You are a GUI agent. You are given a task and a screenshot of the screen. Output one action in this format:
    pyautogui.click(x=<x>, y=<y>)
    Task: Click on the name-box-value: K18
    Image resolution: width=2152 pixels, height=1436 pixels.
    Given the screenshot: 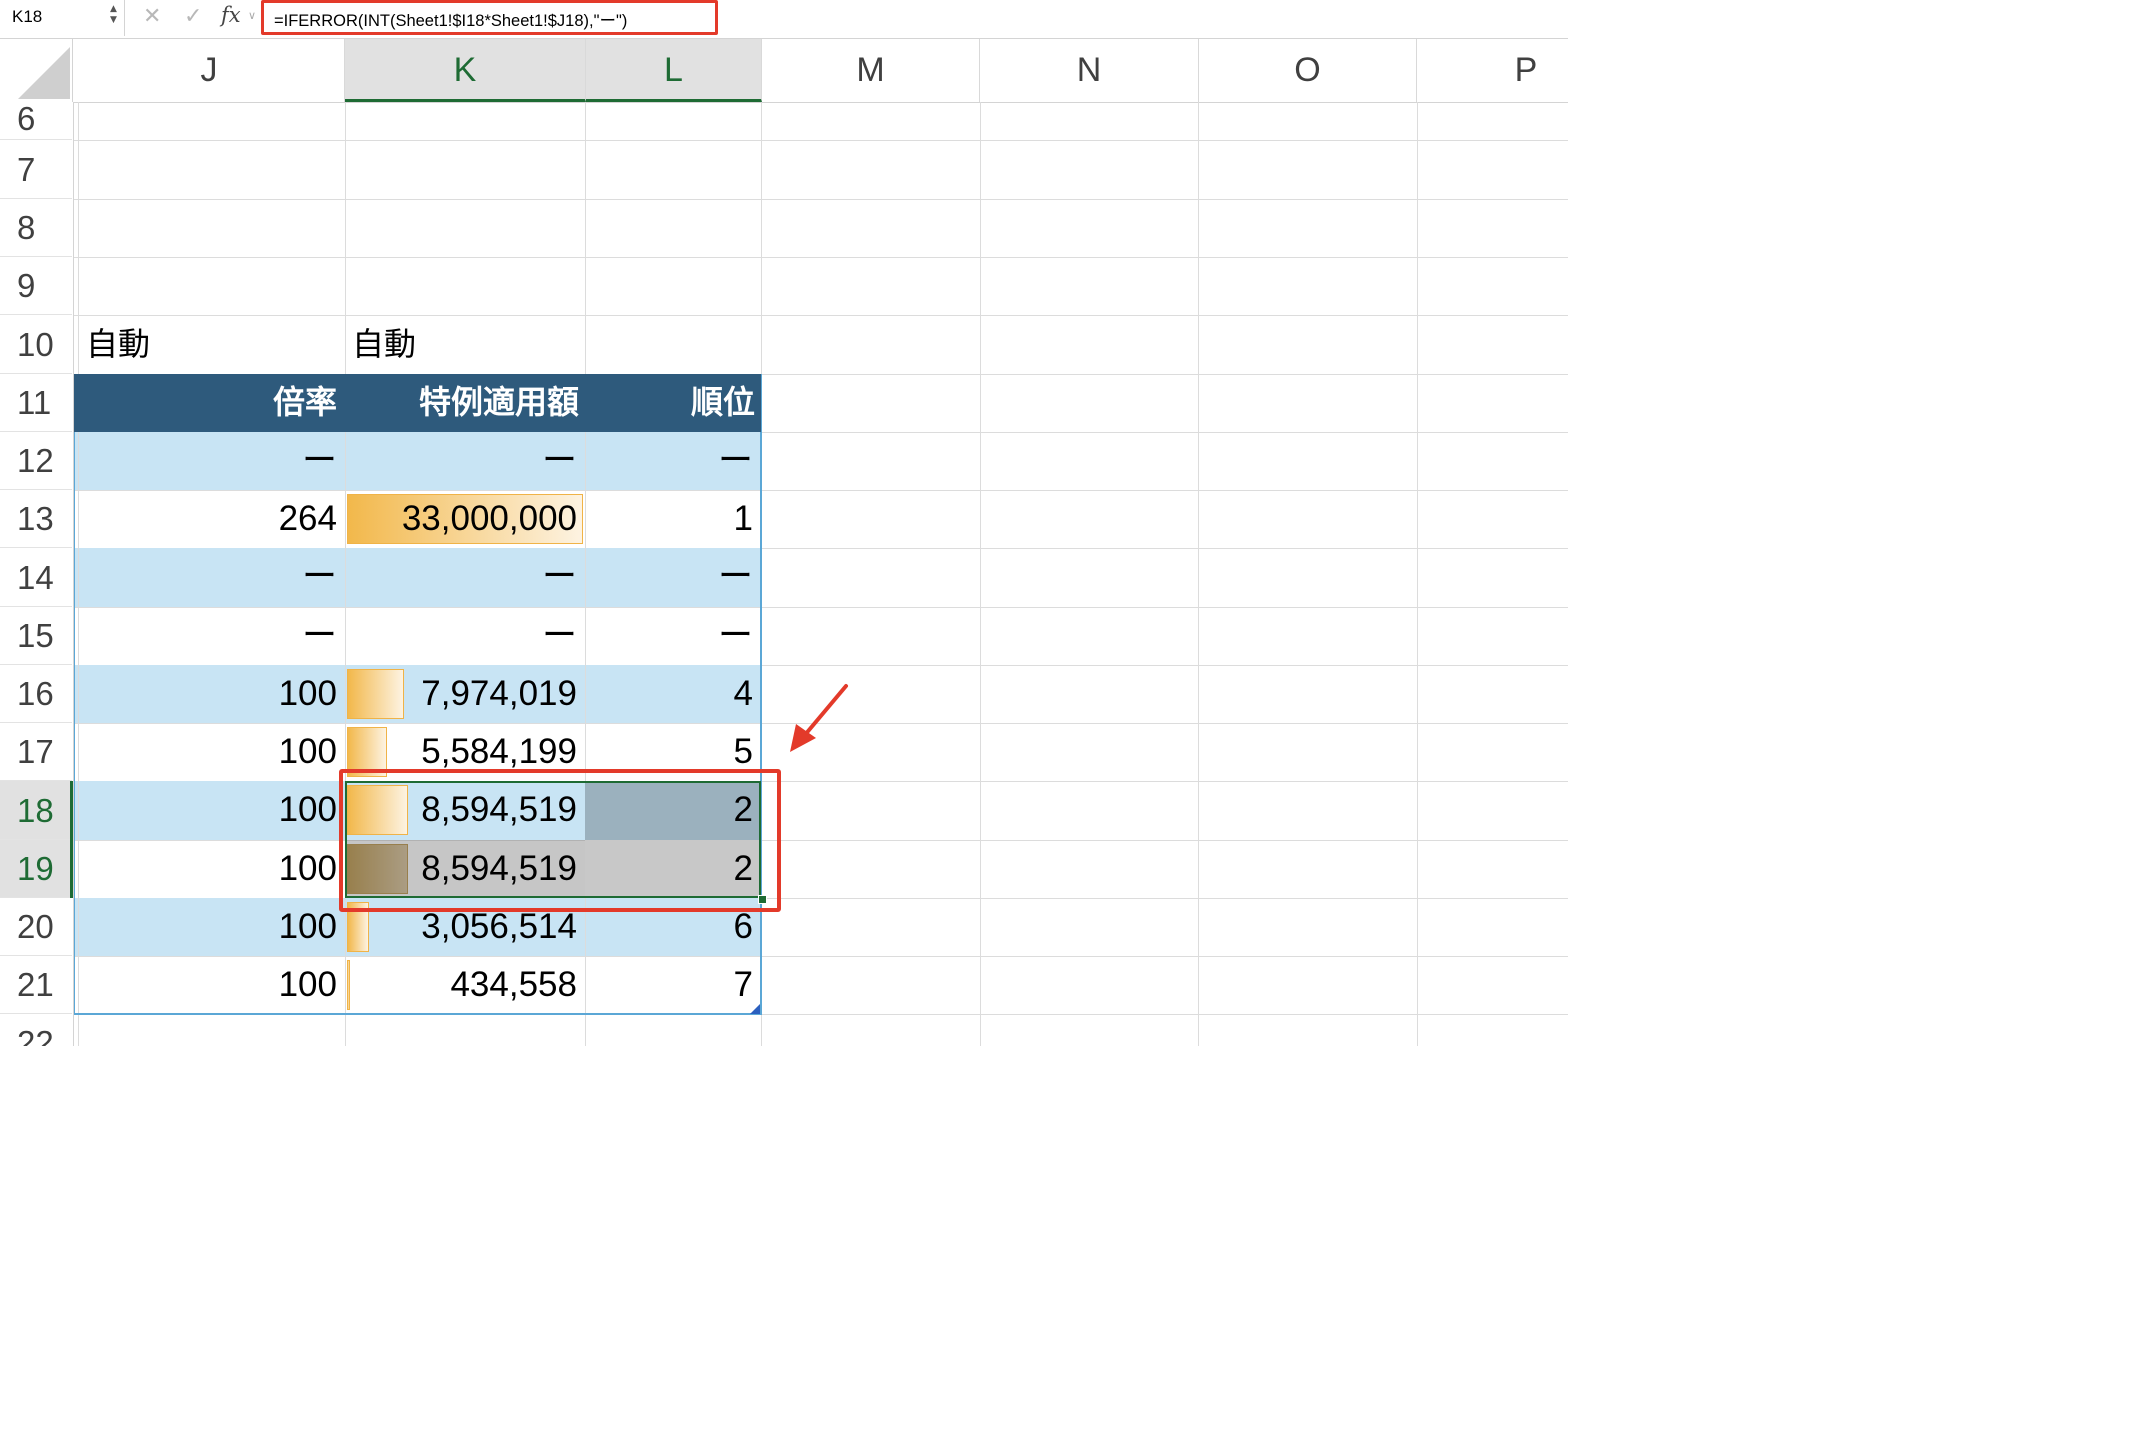 What is the action you would take?
    pyautogui.click(x=27, y=16)
    